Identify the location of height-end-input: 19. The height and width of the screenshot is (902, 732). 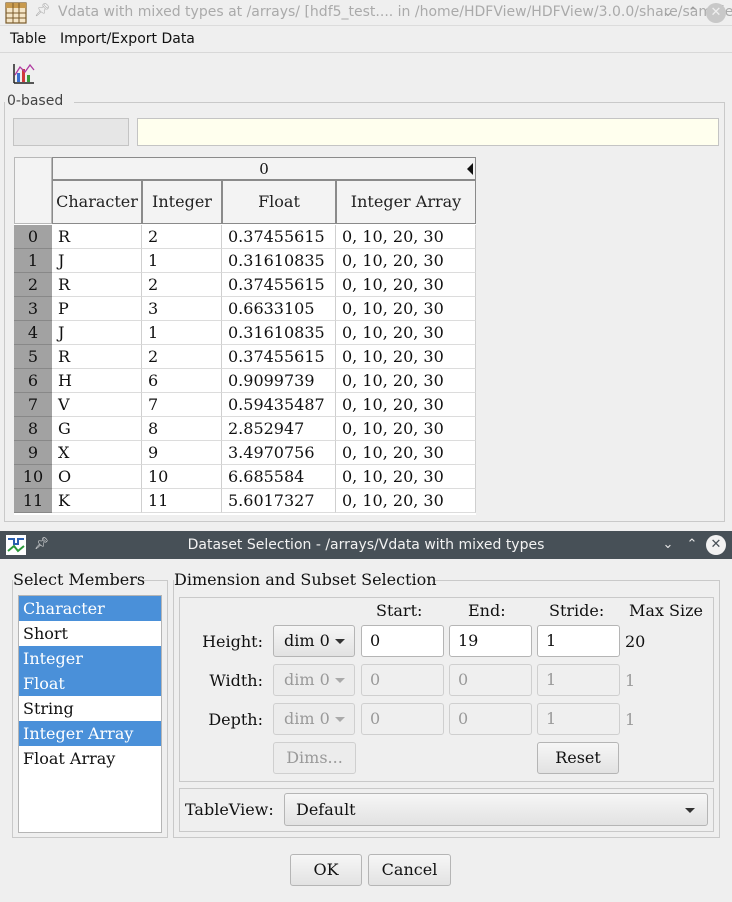
(490, 641).